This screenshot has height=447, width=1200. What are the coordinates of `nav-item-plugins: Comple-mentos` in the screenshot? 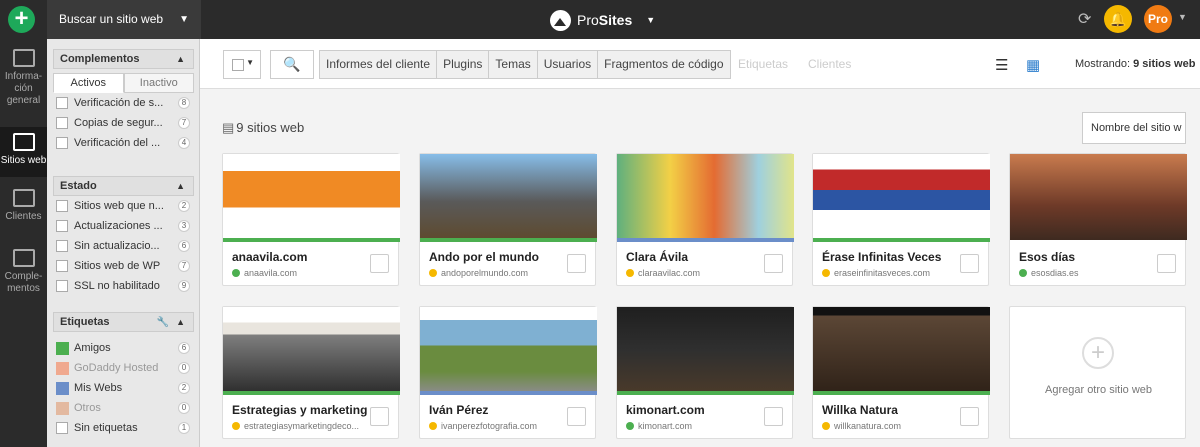 It's located at (23, 276).